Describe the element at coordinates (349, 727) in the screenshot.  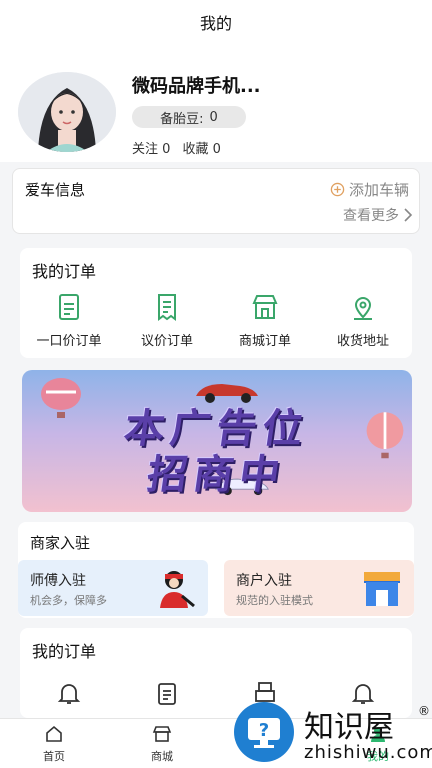
I see `watermark-brand: 知识屋` at that location.